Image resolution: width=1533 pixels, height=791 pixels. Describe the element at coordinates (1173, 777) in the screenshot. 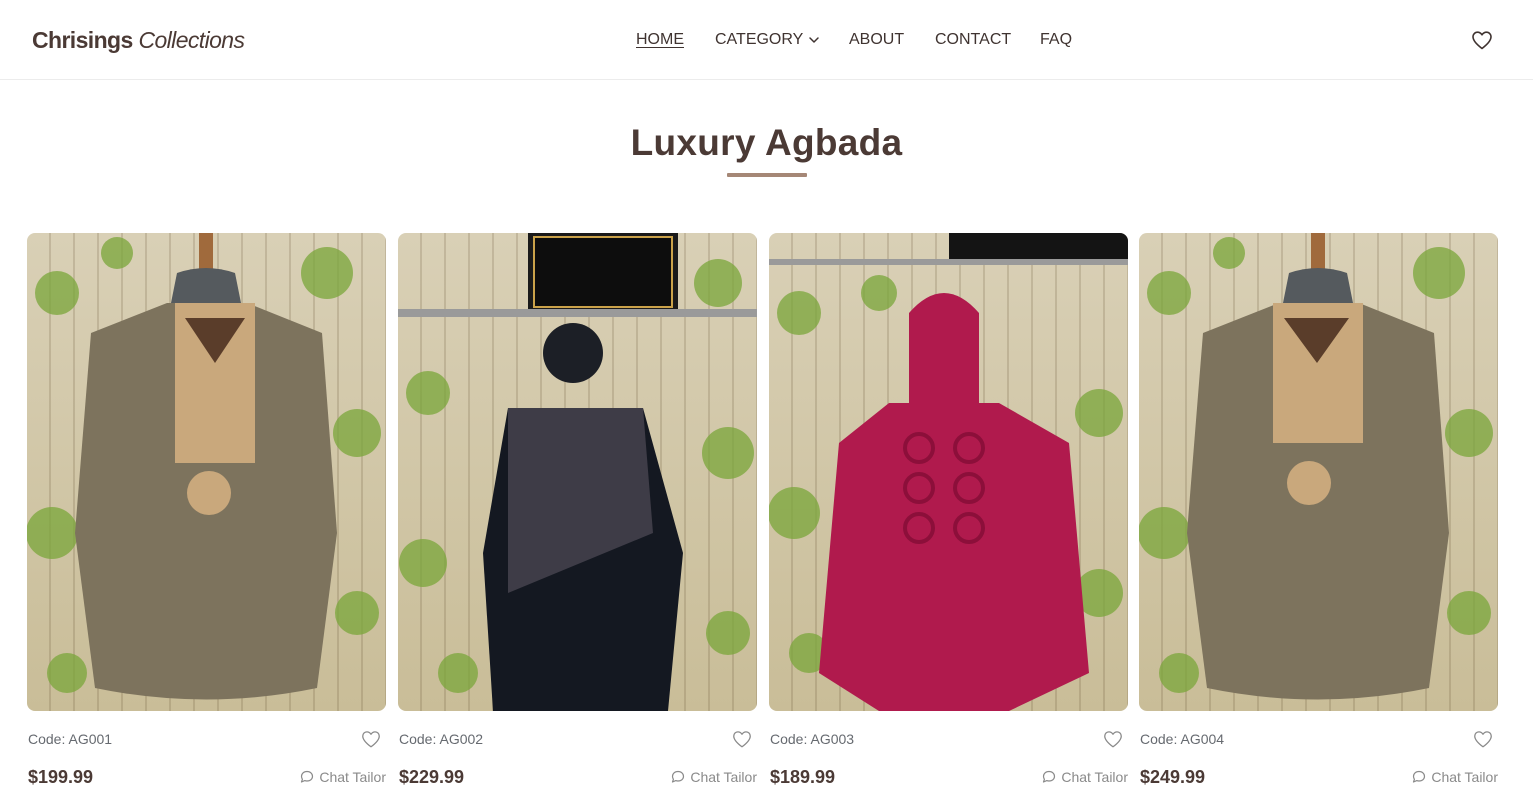

I see `product-price: $249.99` at that location.